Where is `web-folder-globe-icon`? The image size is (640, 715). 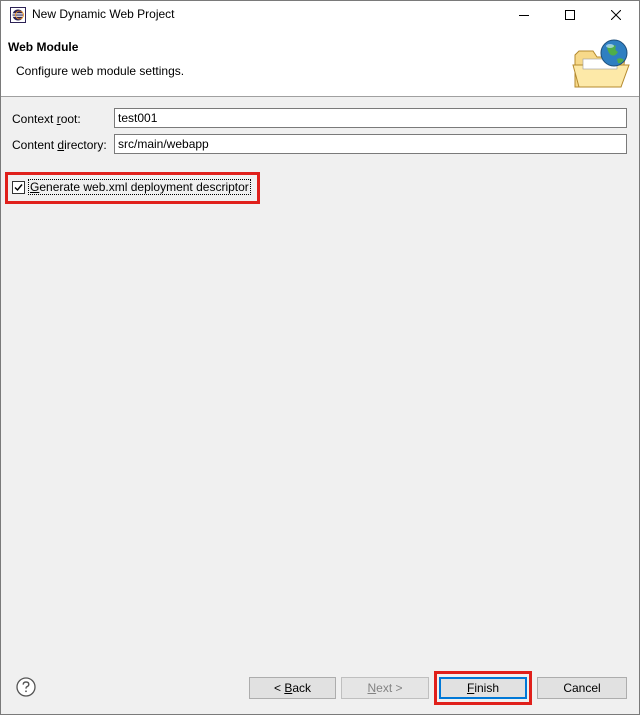 web-folder-globe-icon is located at coordinates (601, 63).